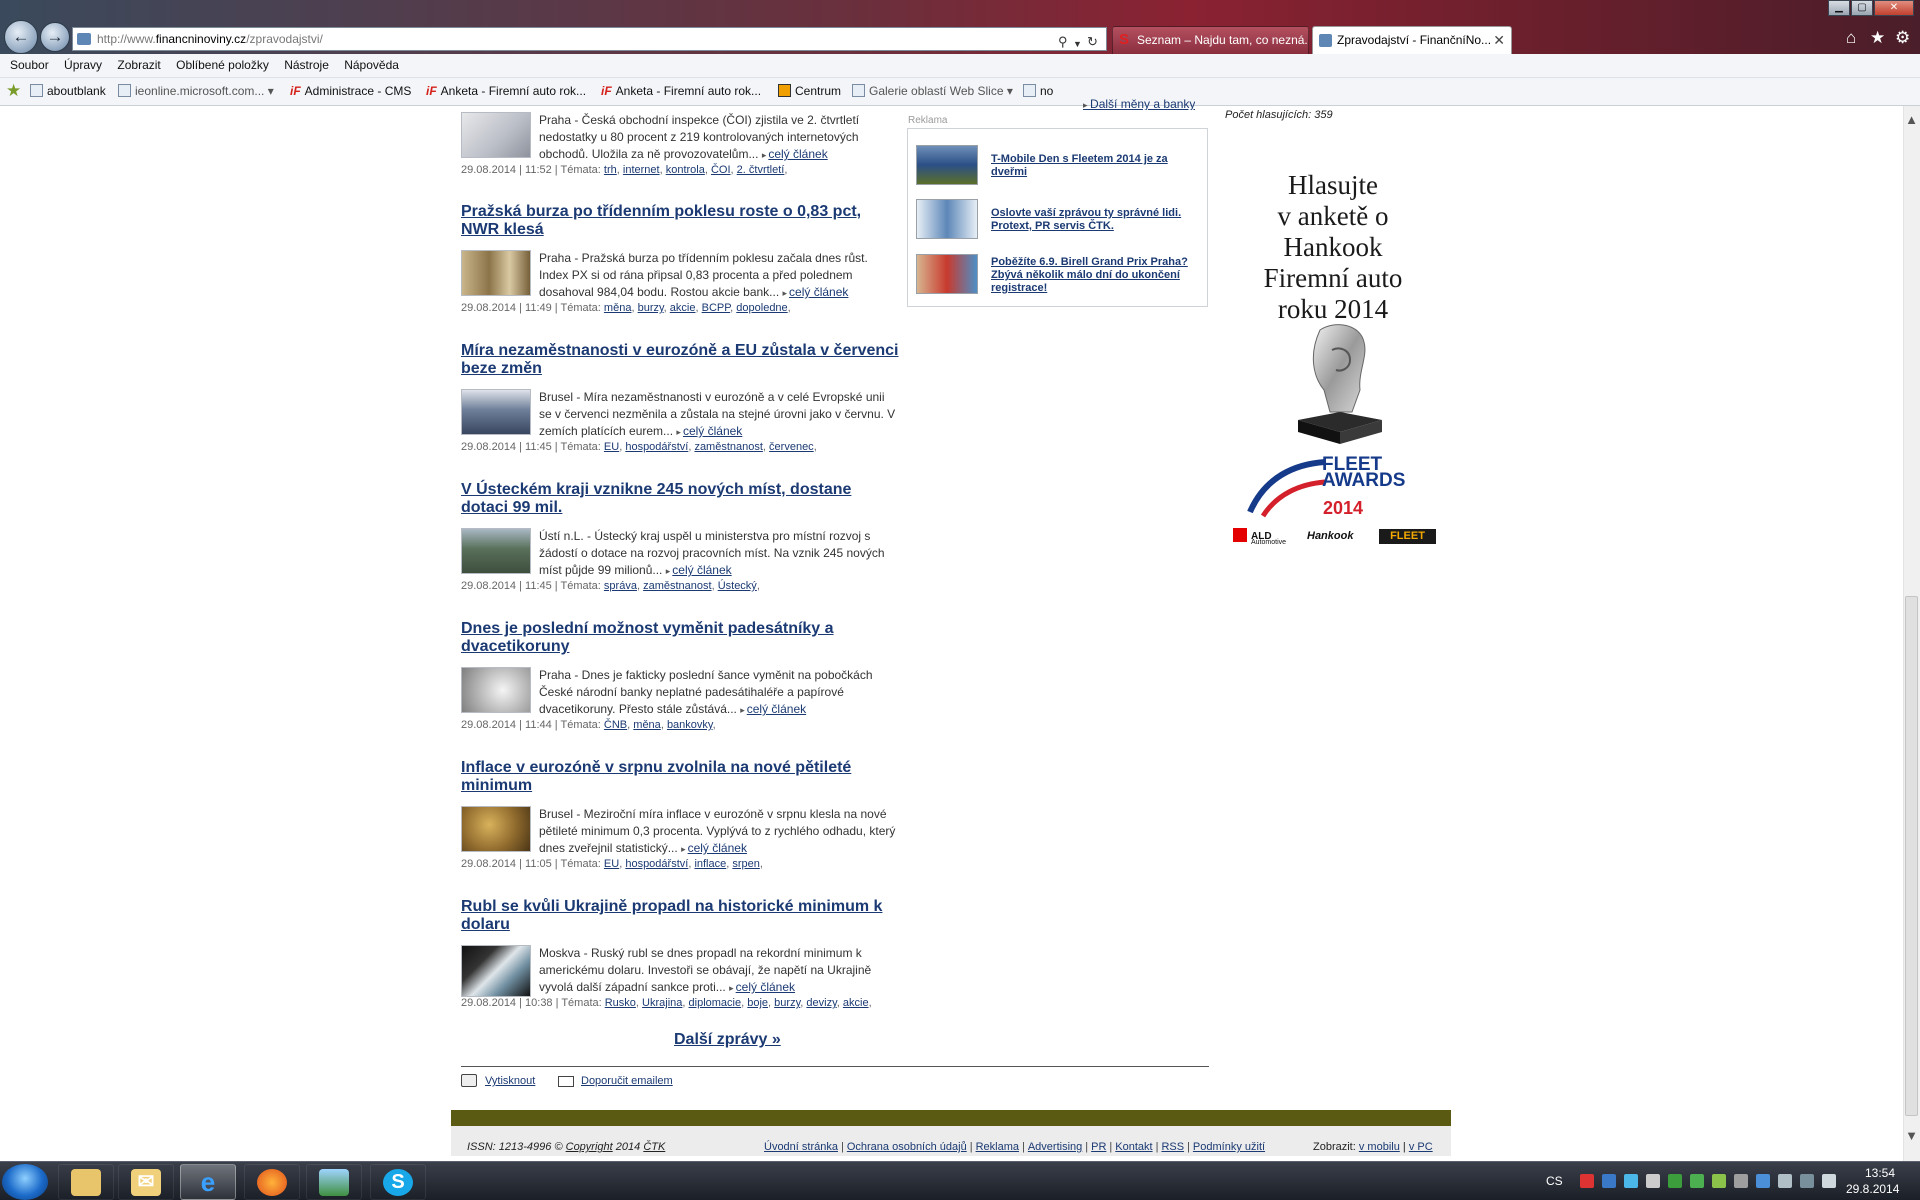  Describe the element at coordinates (1839, 8) in the screenshot. I see `minimize-button: ▁` at that location.